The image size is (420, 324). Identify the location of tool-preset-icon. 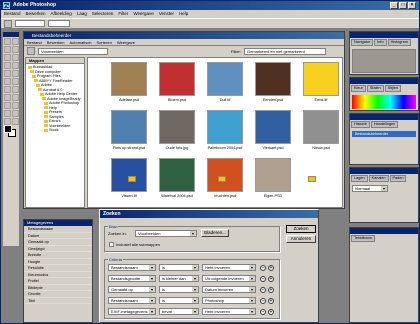
(8, 23).